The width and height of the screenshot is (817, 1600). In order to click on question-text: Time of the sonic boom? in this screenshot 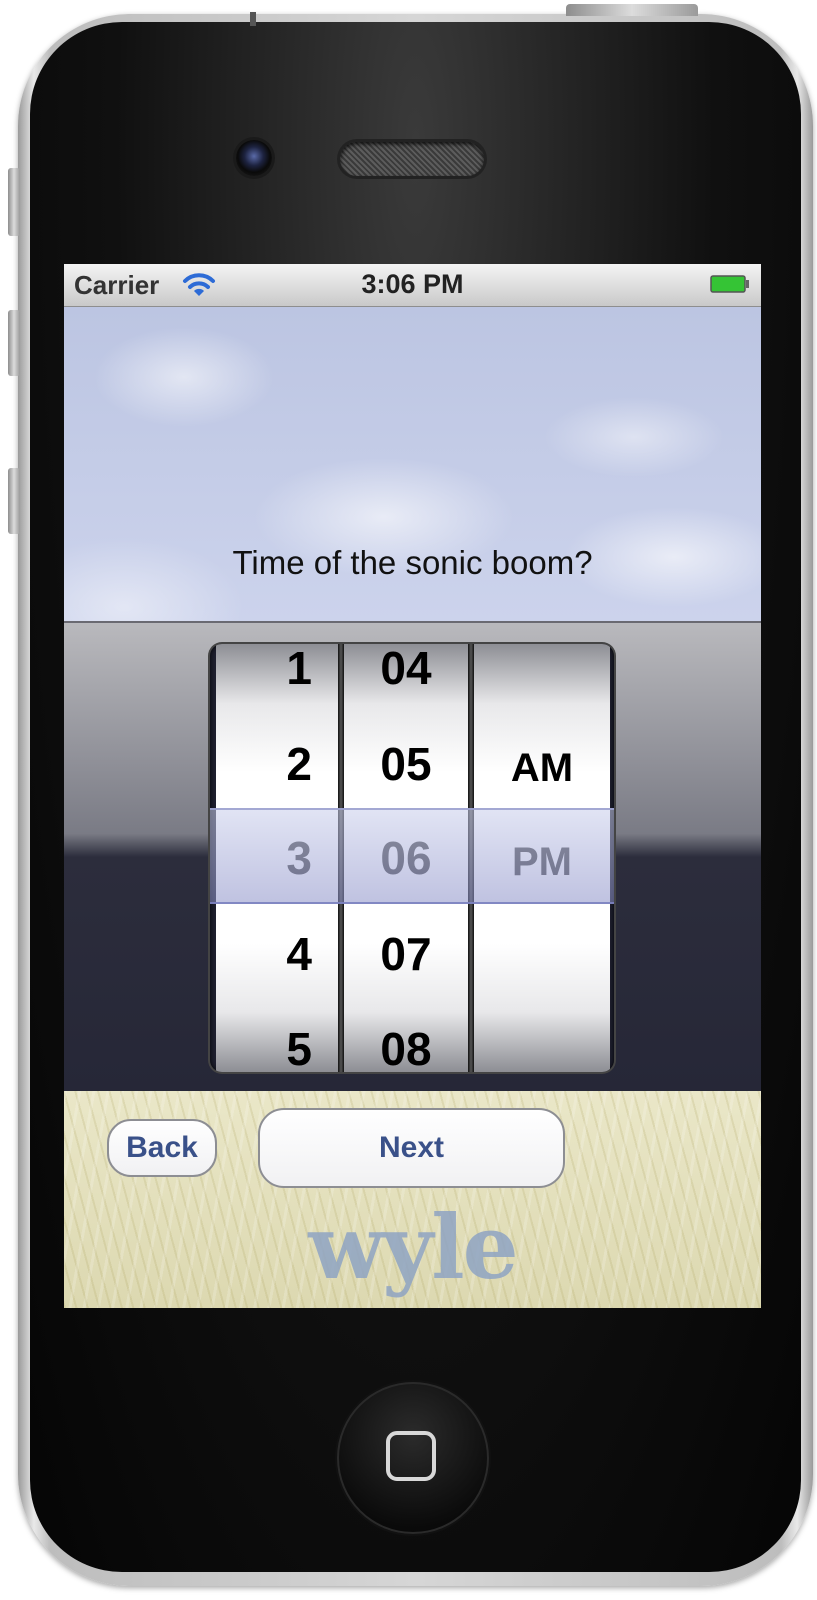, I will do `click(412, 562)`.